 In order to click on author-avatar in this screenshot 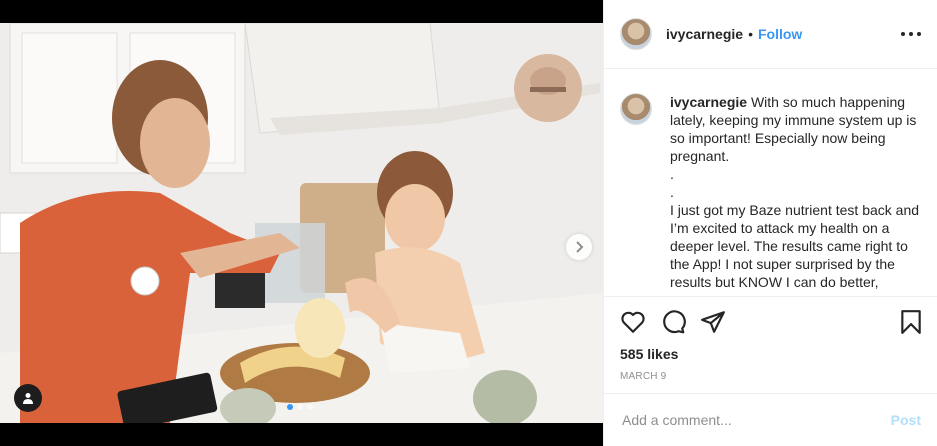, I will do `click(636, 34)`.